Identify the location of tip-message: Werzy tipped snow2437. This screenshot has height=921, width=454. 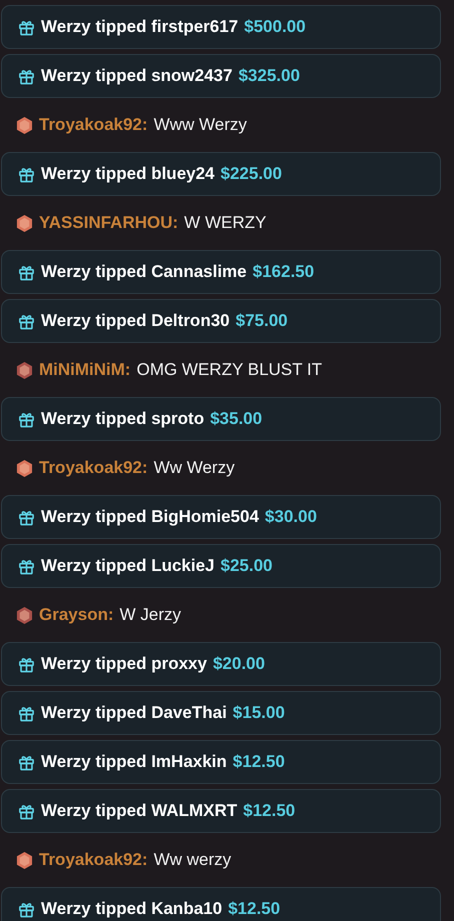
(136, 76).